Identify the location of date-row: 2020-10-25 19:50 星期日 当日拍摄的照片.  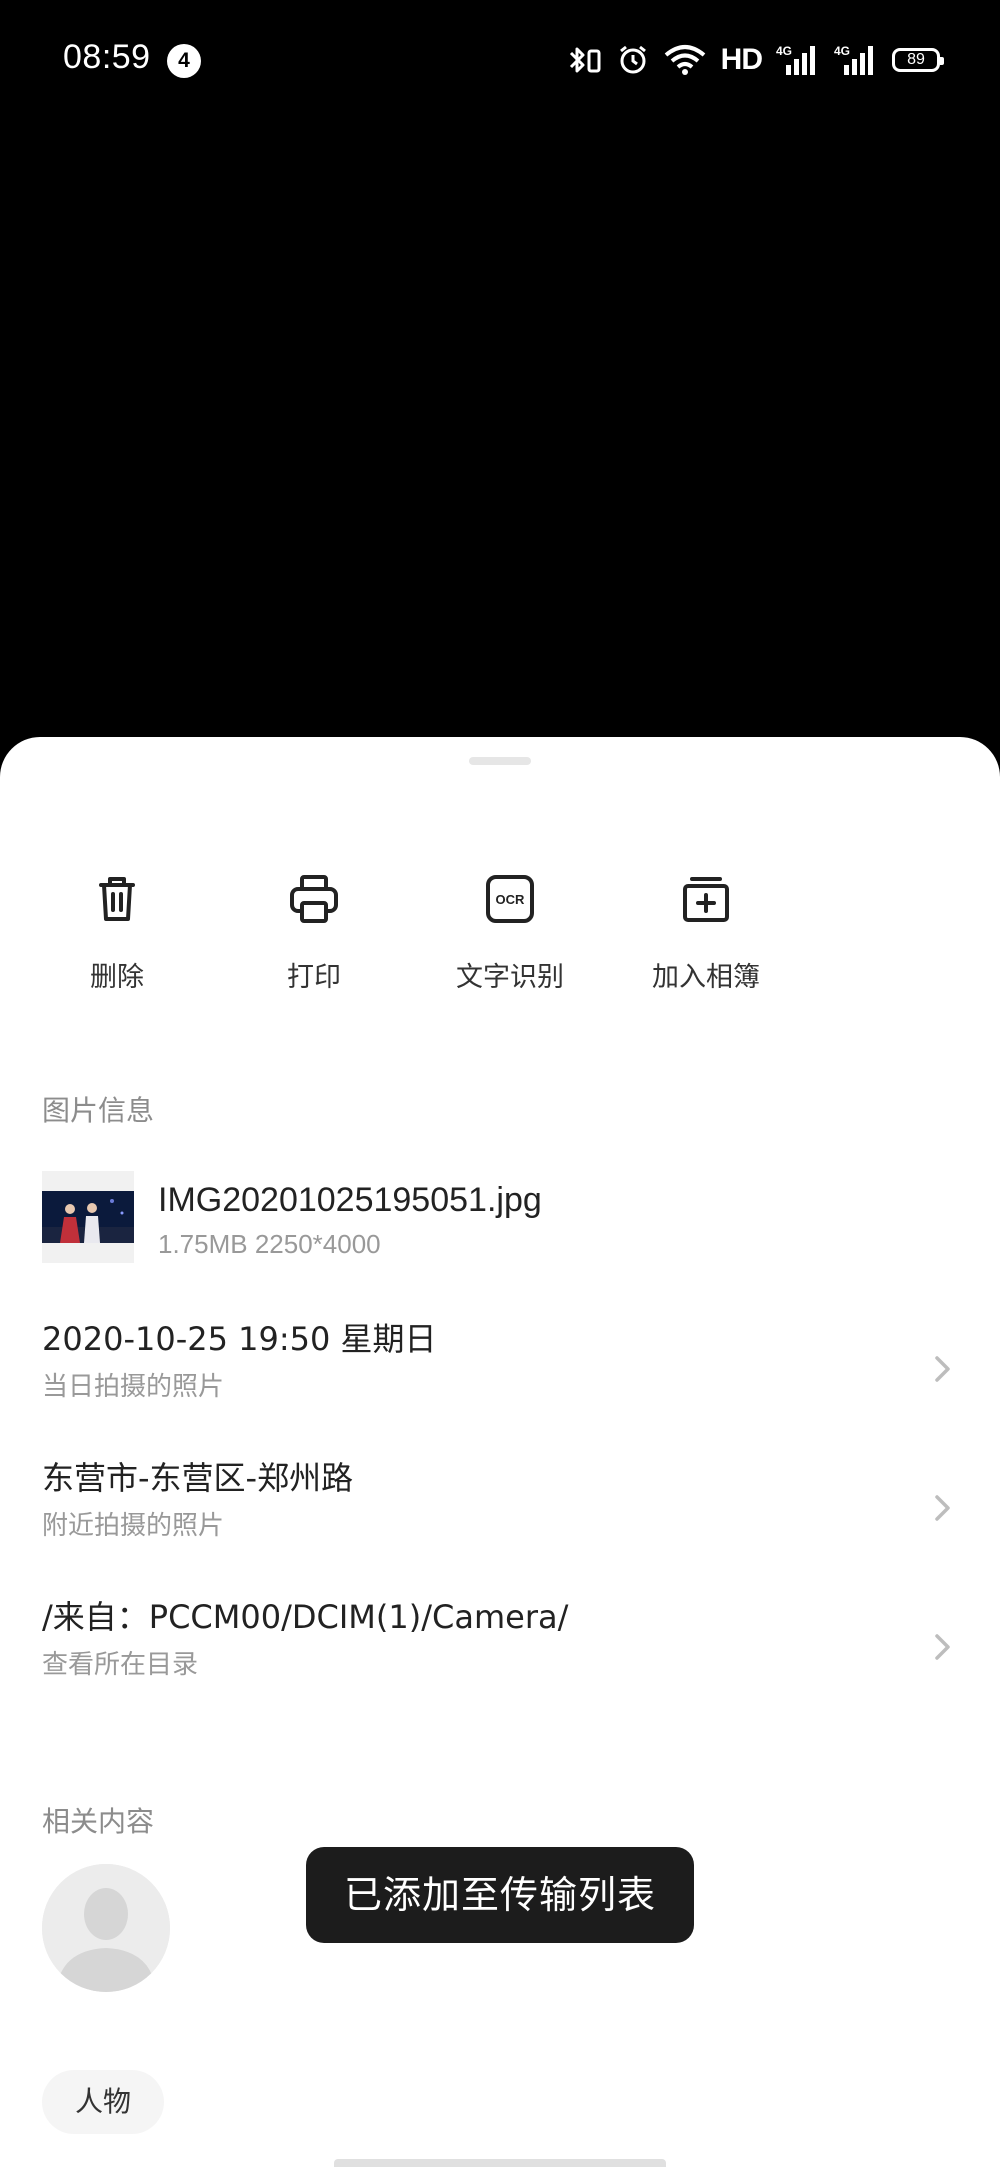
(502, 1369).